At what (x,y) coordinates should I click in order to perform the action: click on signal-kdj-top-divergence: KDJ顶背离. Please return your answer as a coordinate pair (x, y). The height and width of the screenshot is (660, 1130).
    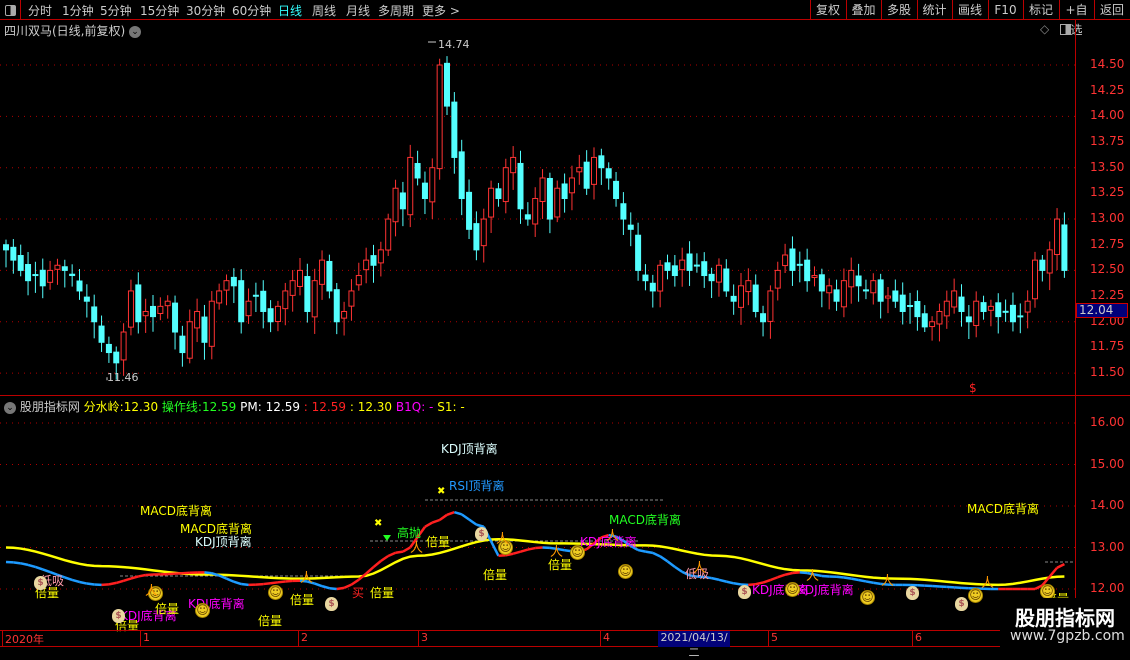
    Looking at the image, I should click on (469, 448).